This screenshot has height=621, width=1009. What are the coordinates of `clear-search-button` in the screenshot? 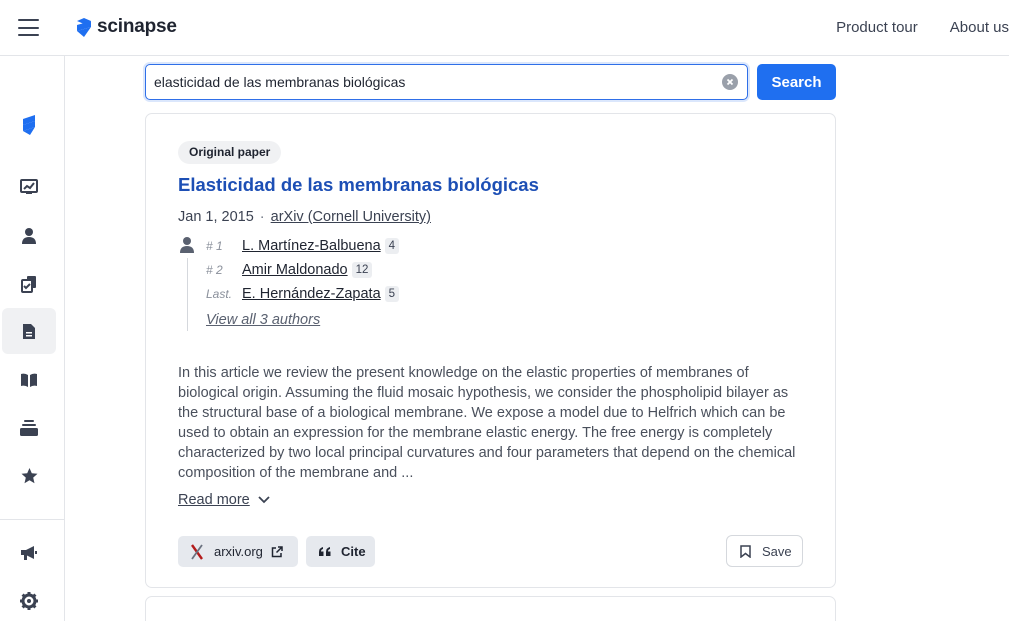 It's located at (730, 82).